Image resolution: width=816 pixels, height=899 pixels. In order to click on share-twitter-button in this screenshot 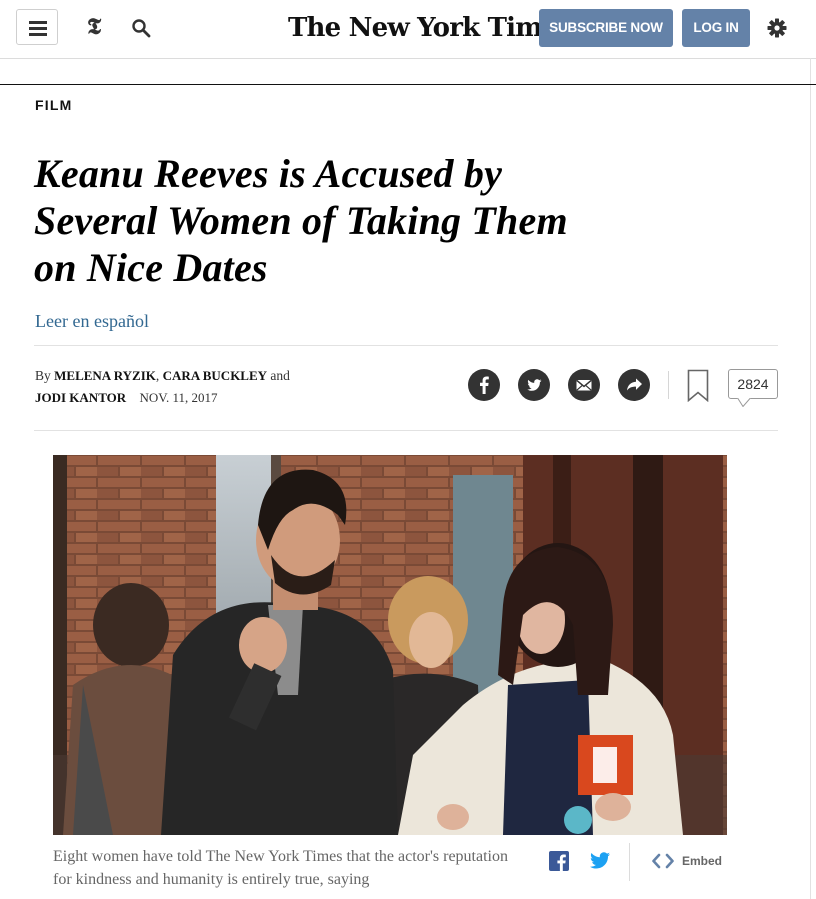, I will do `click(534, 385)`.